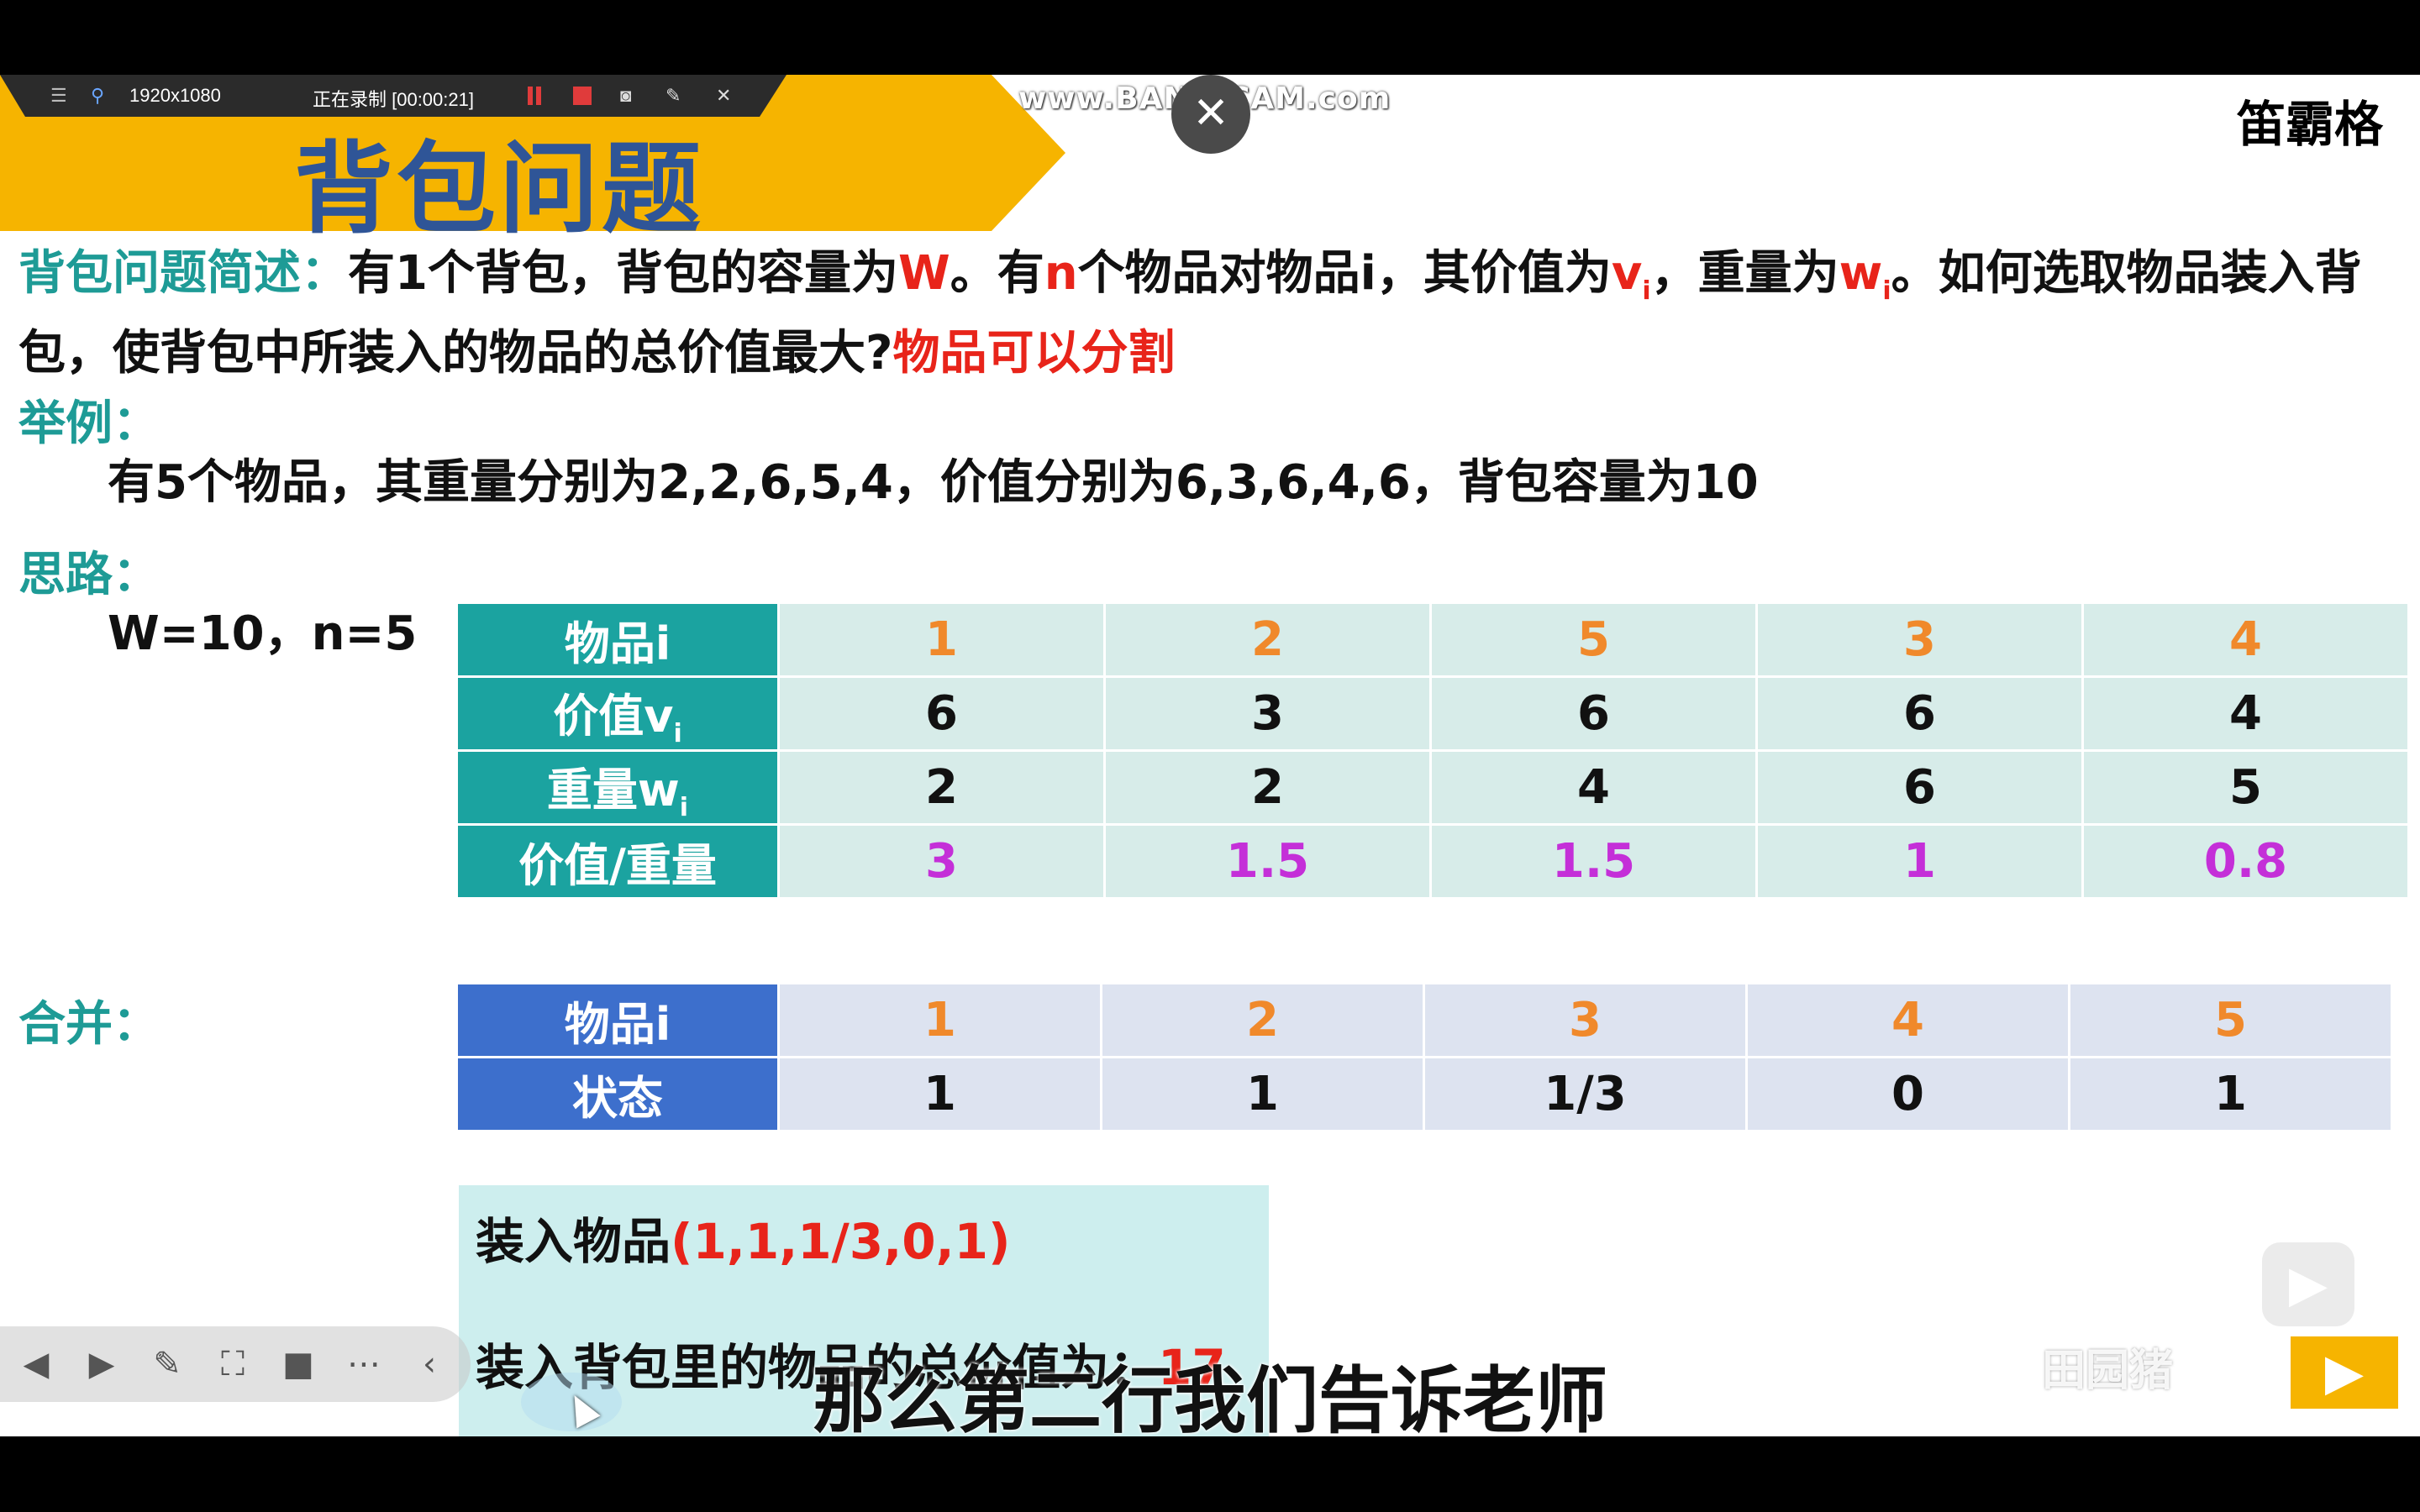 The height and width of the screenshot is (1512, 2420). What do you see at coordinates (1585, 1094) in the screenshot?
I see `table-cell: 1/3` at bounding box center [1585, 1094].